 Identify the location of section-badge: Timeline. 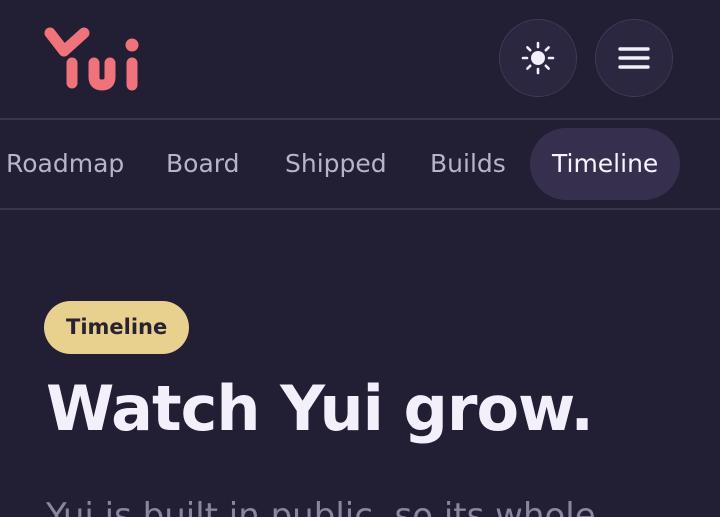
(117, 327).